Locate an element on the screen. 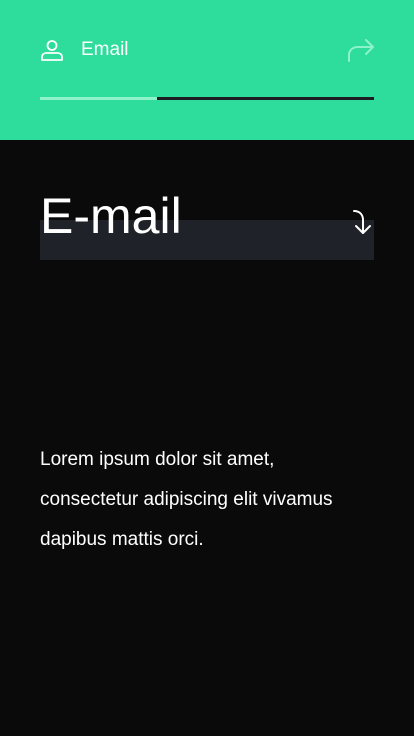  step-title: Email is located at coordinates (105, 49).